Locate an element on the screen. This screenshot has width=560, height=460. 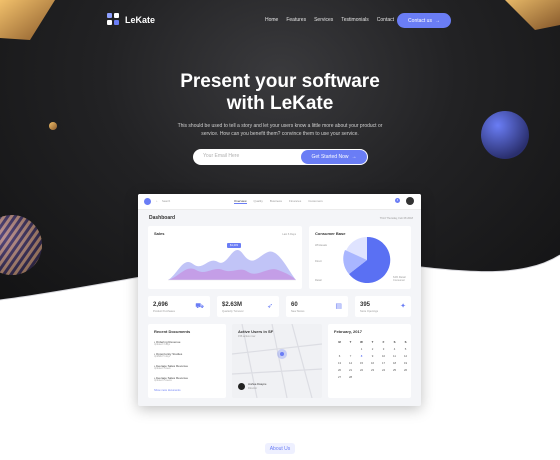
email-signup-form: Get Started Now → is located at coordinates (280, 157).